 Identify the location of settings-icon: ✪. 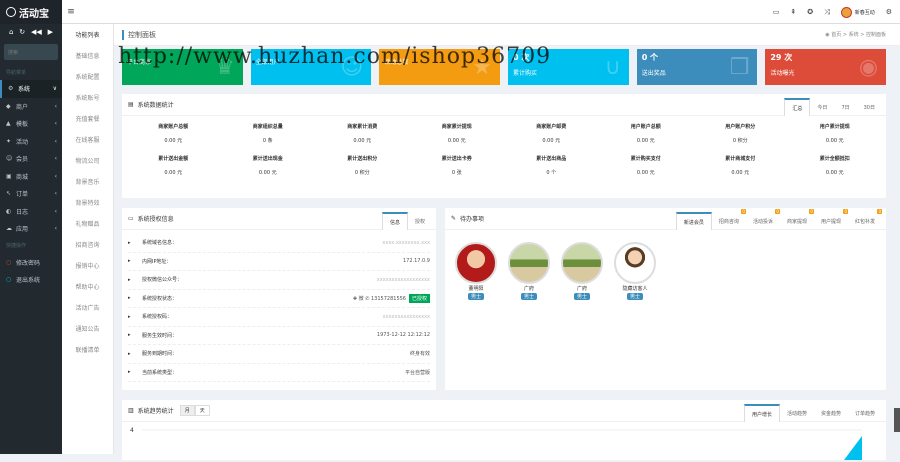
(810, 12).